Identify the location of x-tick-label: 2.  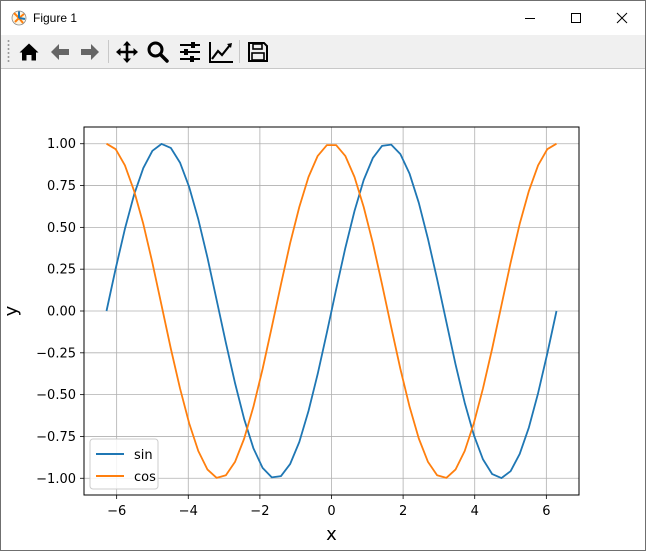
(403, 511).